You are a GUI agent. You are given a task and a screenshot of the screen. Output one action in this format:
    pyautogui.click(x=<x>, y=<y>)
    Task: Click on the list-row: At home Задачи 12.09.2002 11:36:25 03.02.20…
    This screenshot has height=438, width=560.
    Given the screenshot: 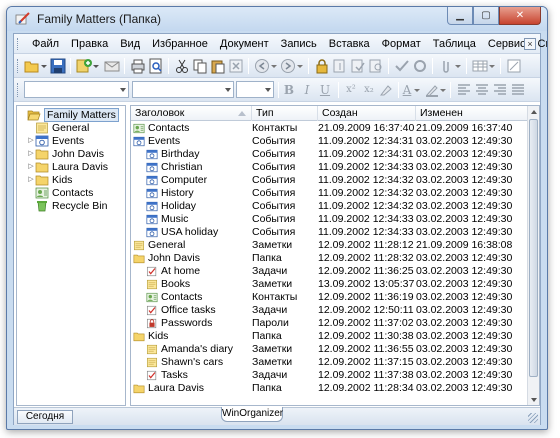 What is the action you would take?
    pyautogui.click(x=330, y=271)
    